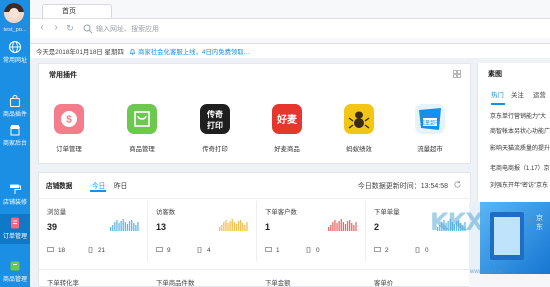  Describe the element at coordinates (359, 149) in the screenshot. I see `plugin-label: 蚂蚁绩效` at that location.